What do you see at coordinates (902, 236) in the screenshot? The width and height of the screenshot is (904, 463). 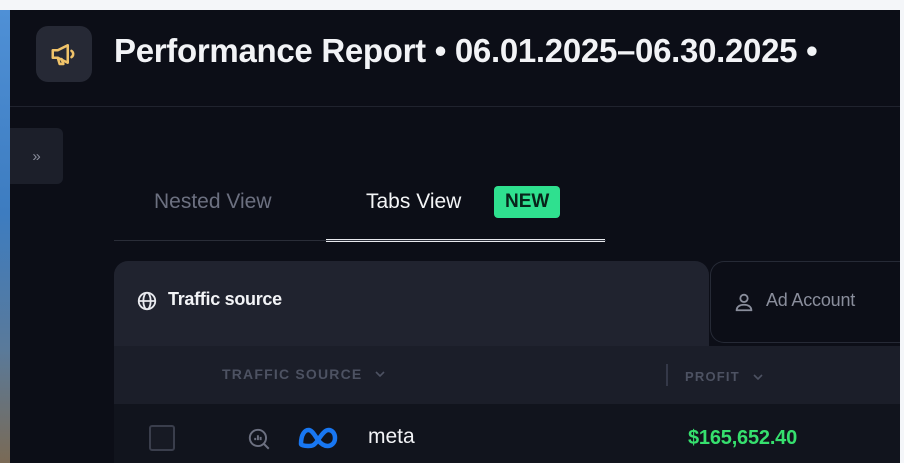 I see `desktop-right-edge` at bounding box center [902, 236].